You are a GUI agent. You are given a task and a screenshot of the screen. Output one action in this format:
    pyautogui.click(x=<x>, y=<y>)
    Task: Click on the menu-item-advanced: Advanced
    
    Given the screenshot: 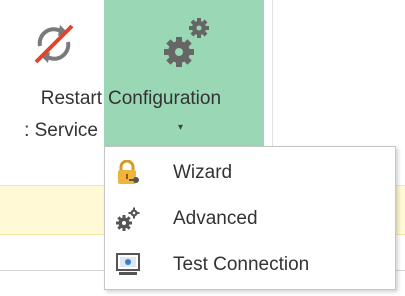 What is the action you would take?
    pyautogui.click(x=250, y=219)
    